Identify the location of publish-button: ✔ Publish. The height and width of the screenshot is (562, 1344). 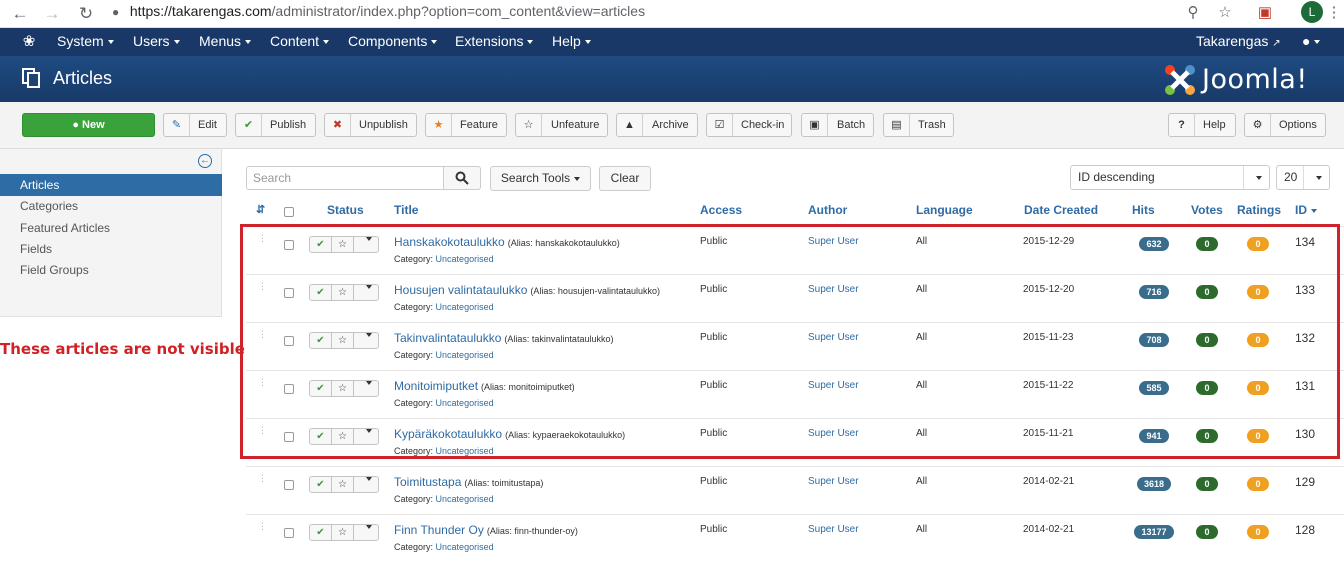
(275, 125).